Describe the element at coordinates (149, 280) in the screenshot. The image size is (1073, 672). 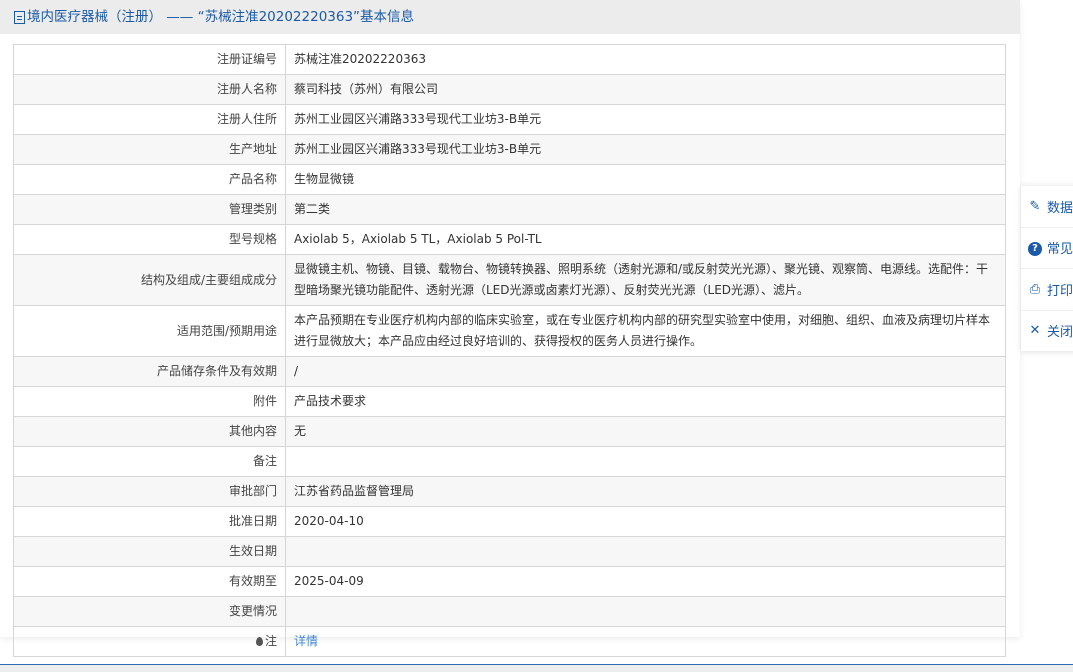
I see `field-label: 结构及组成/主要组成成分` at that location.